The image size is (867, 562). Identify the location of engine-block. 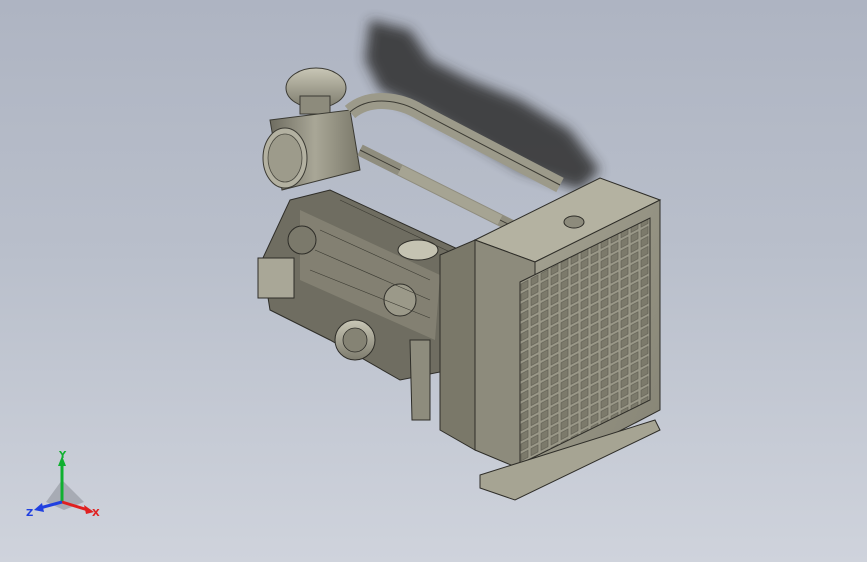
(359, 305).